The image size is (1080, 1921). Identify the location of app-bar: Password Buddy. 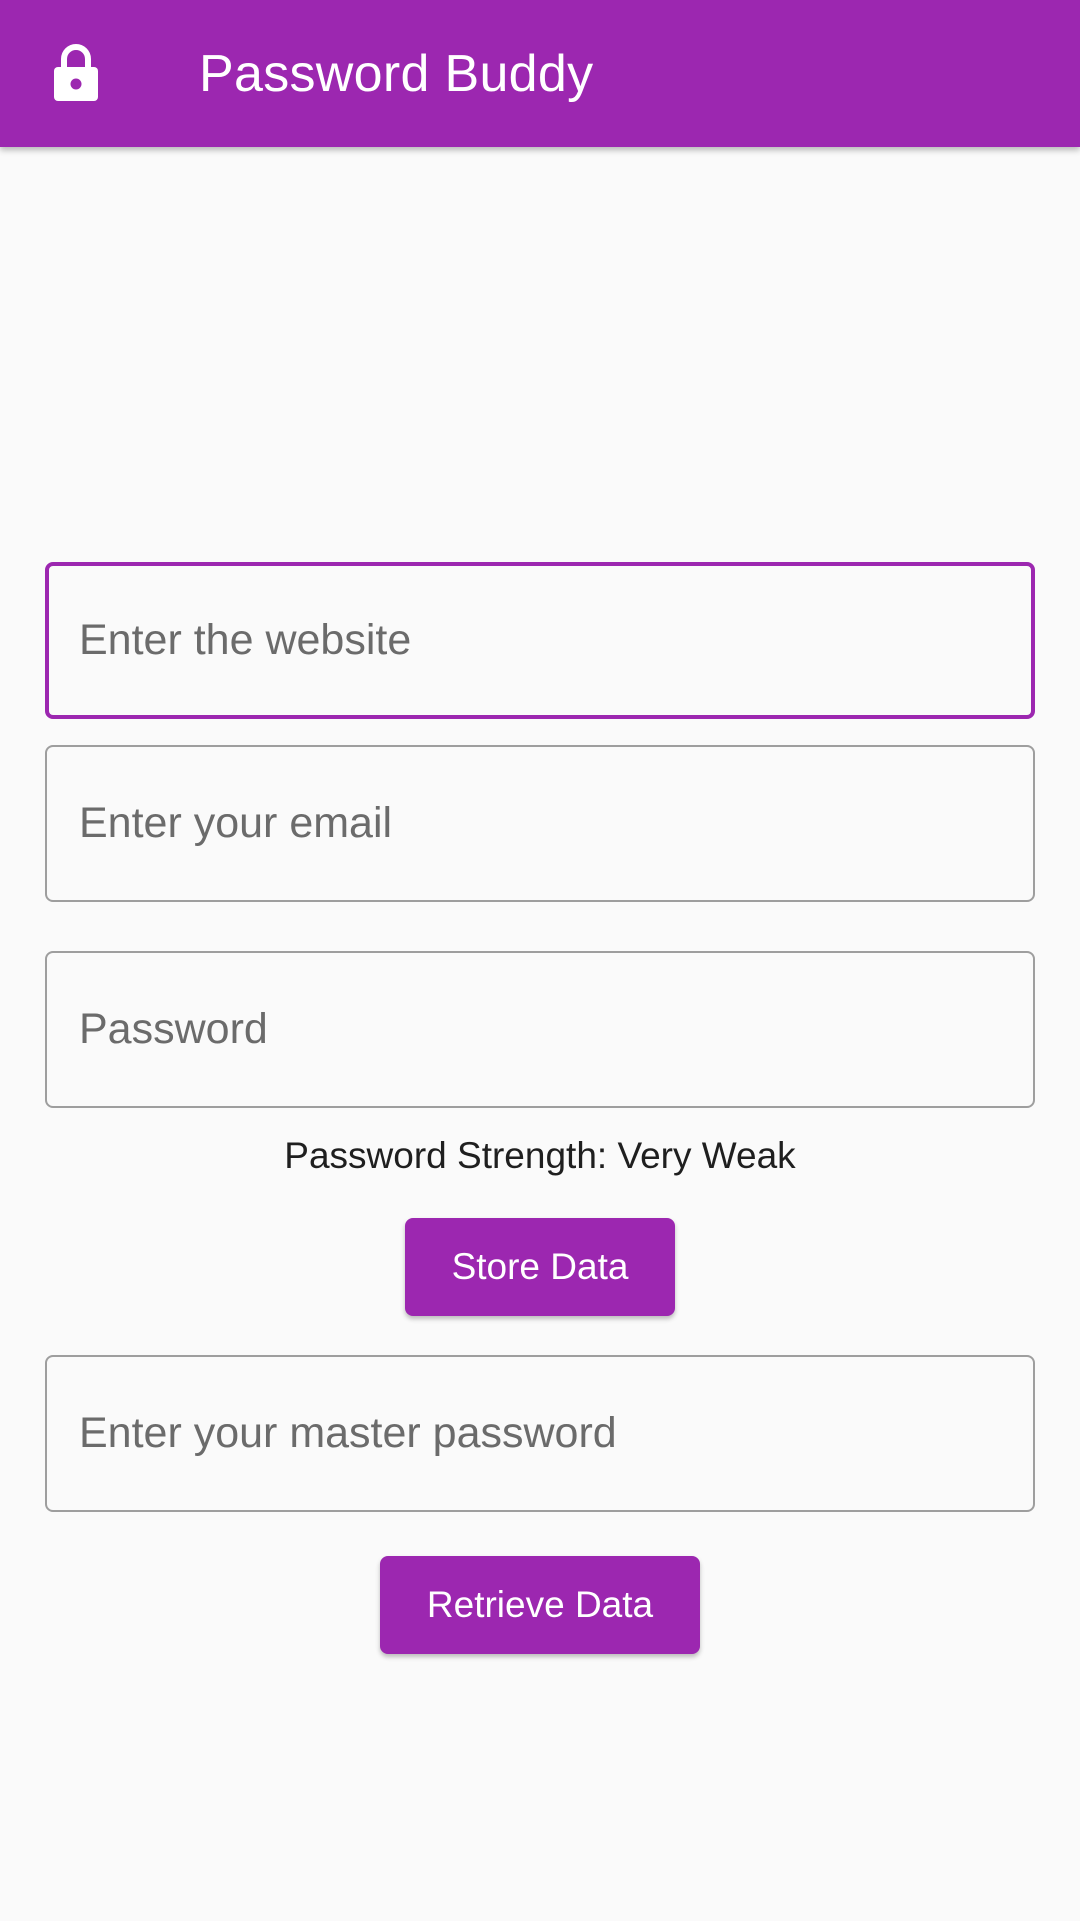
(540, 73).